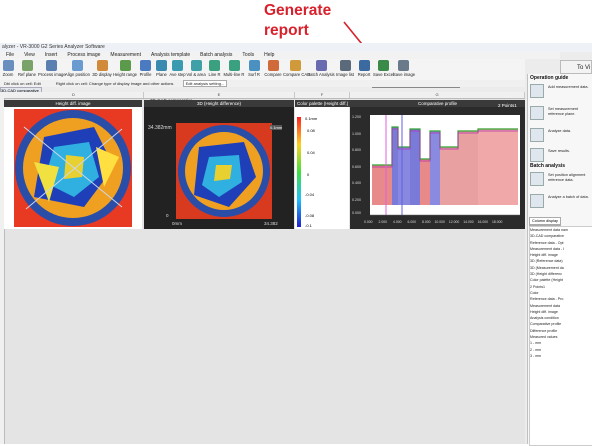  What do you see at coordinates (269, 55) in the screenshot?
I see `menu-help: Help` at bounding box center [269, 55].